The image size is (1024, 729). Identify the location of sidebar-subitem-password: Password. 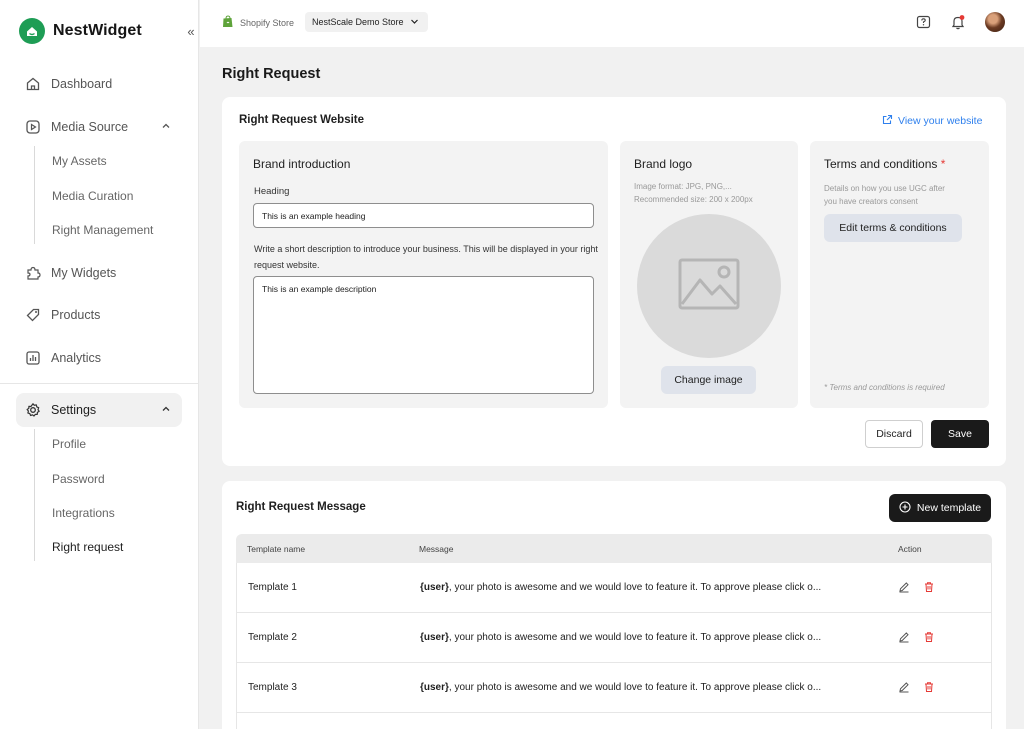
(78, 479).